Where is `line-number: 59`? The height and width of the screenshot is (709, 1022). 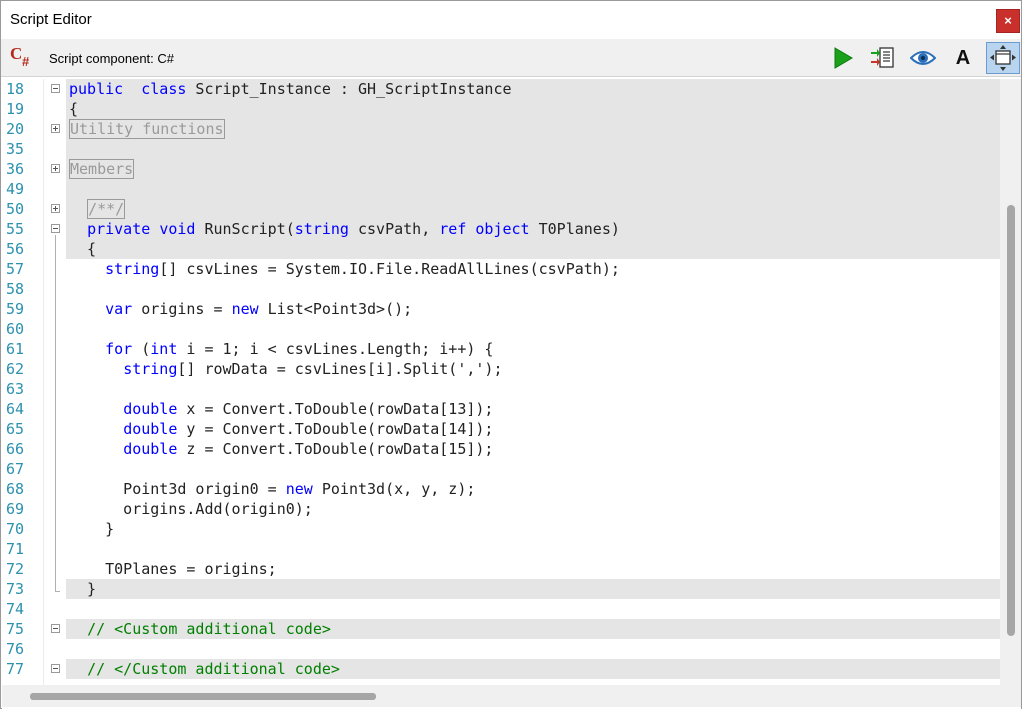 line-number: 59 is located at coordinates (15, 309).